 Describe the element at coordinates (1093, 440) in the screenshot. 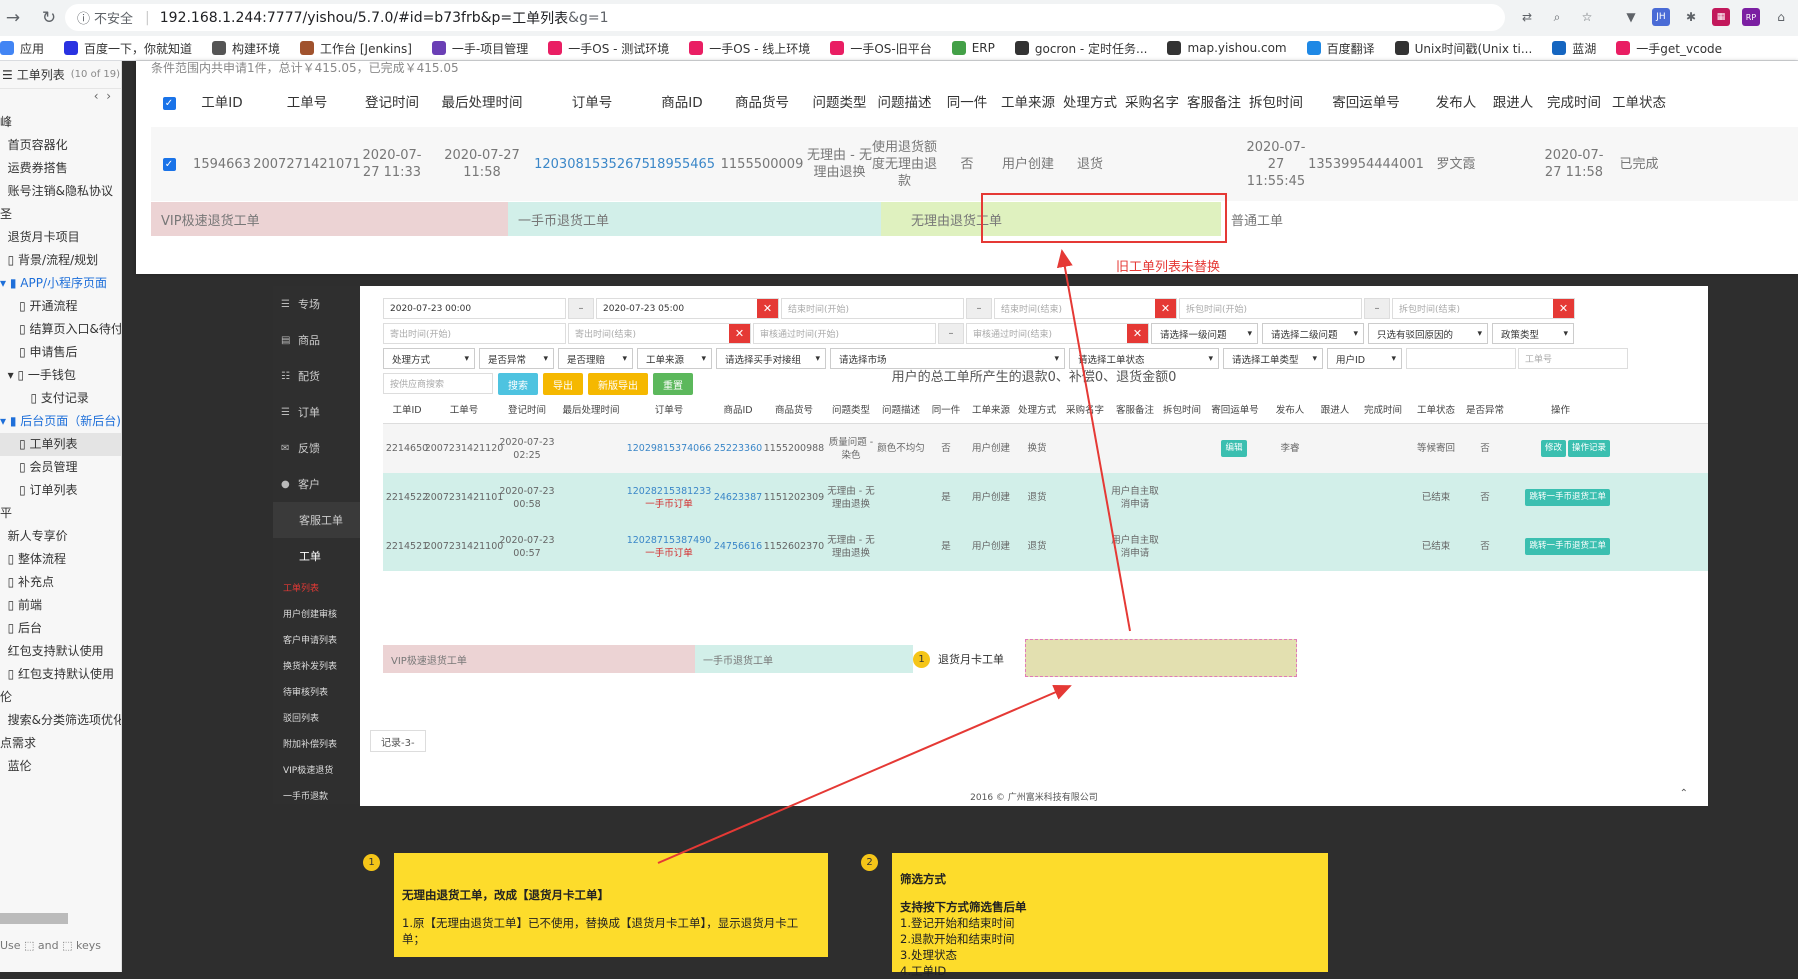

I see `arrow-to-old-list` at that location.